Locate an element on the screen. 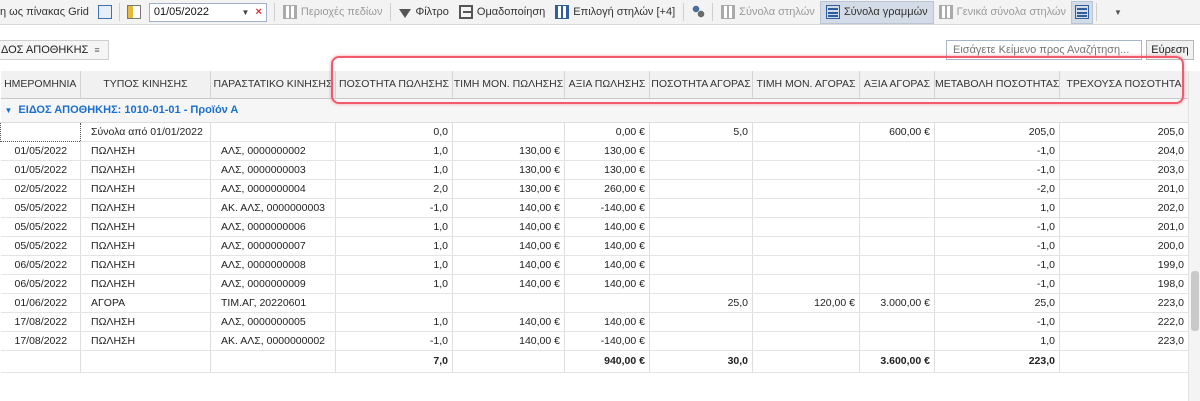 Image resolution: width=1200 pixels, height=401 pixels. table-cell: 199,0 is located at coordinates (1124, 265).